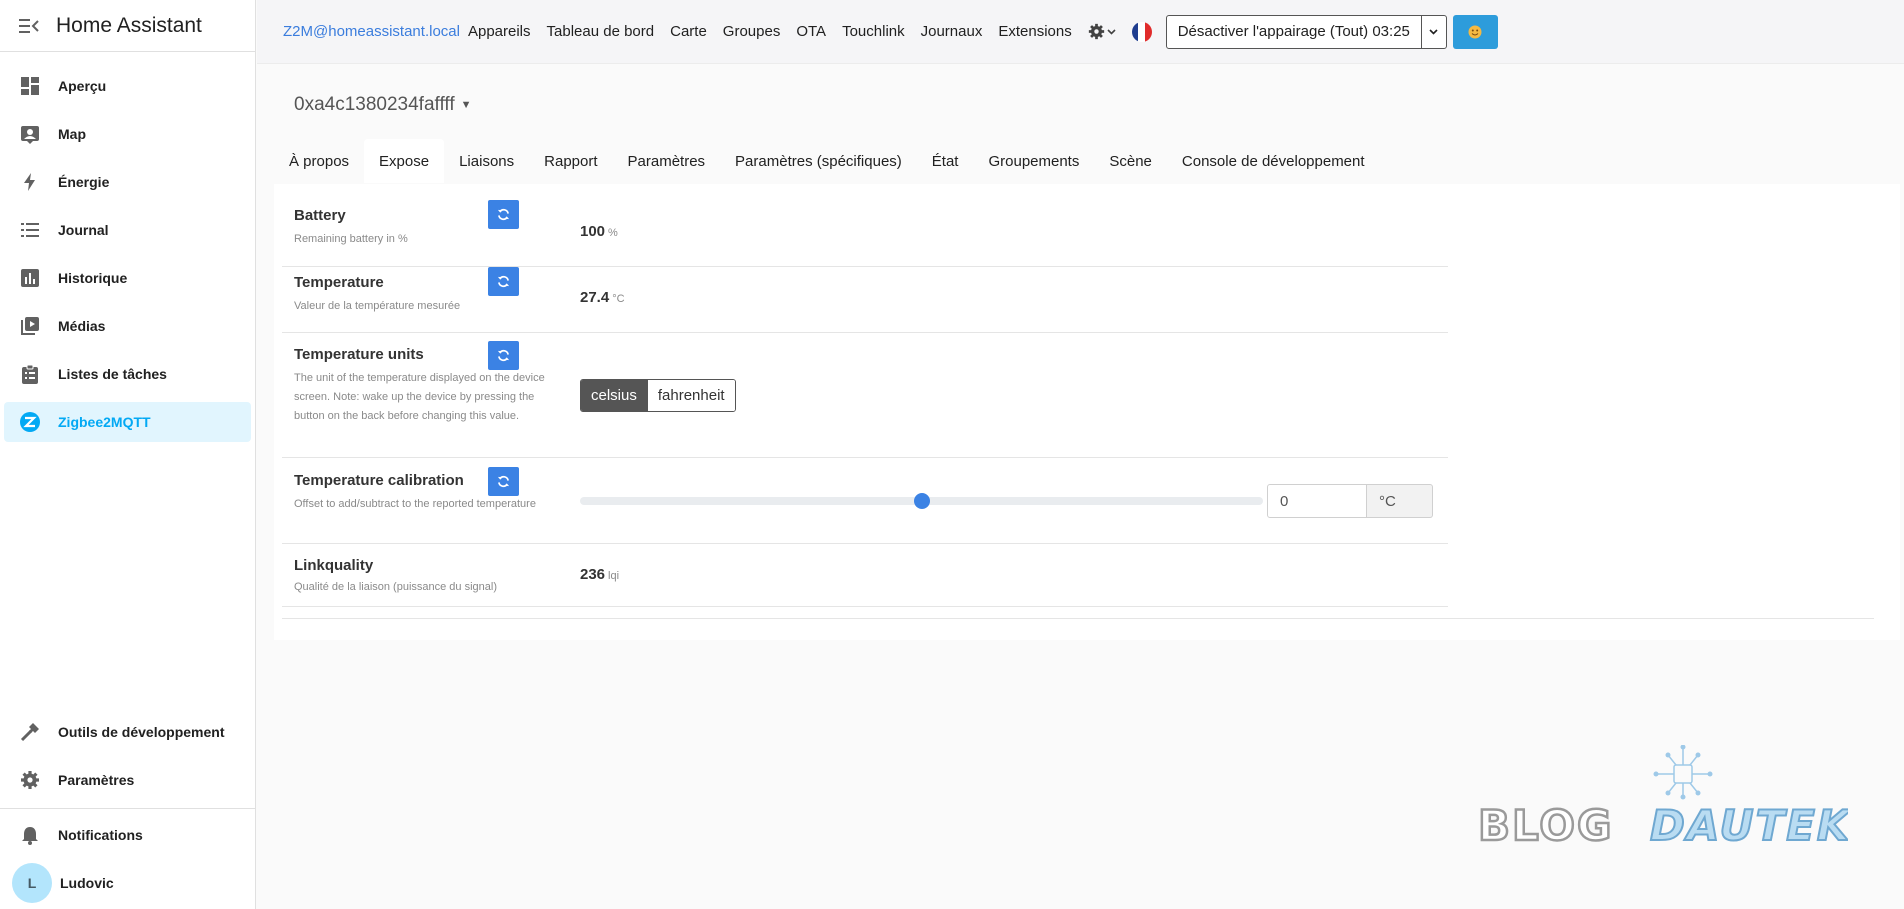 The image size is (1904, 909). What do you see at coordinates (499, 31) in the screenshot?
I see `nav-appareils: Appareils` at bounding box center [499, 31].